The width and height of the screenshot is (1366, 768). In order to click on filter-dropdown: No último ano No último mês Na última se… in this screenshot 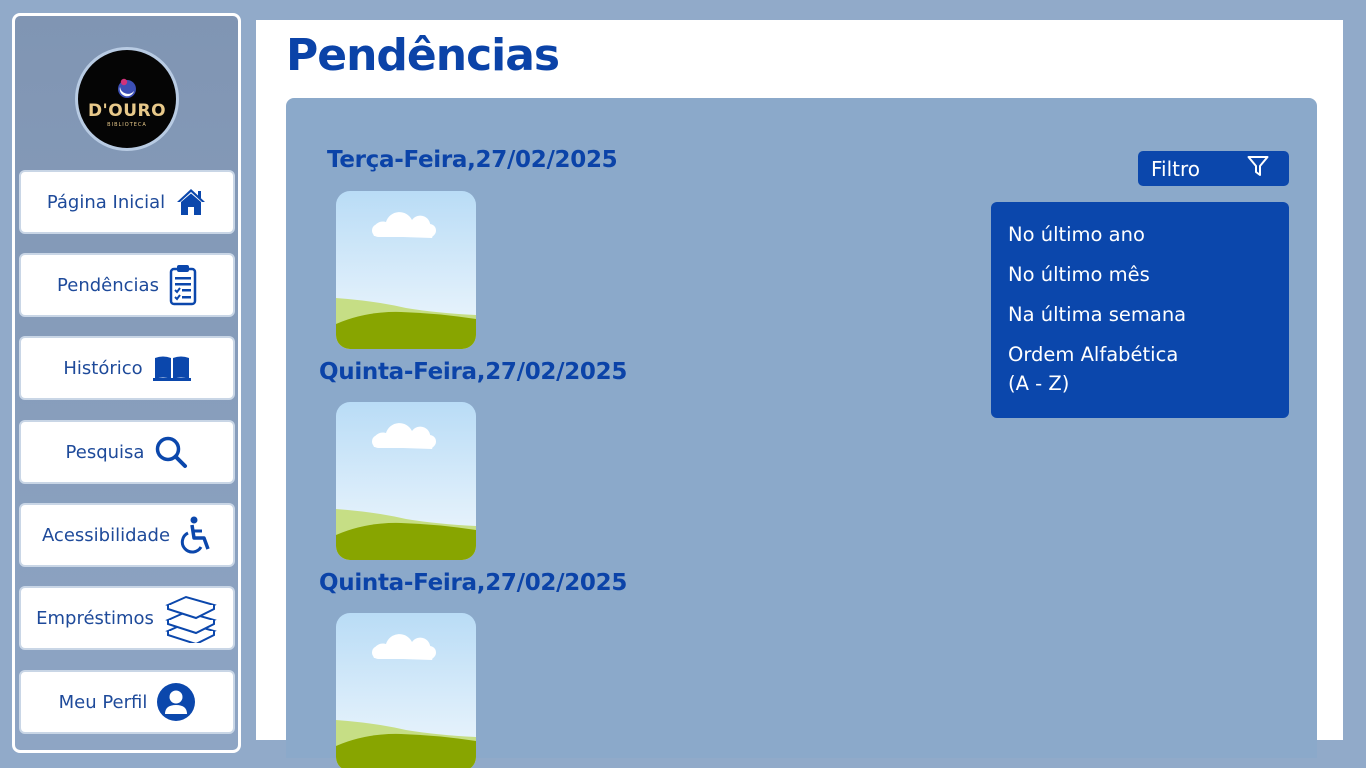, I will do `click(1140, 310)`.